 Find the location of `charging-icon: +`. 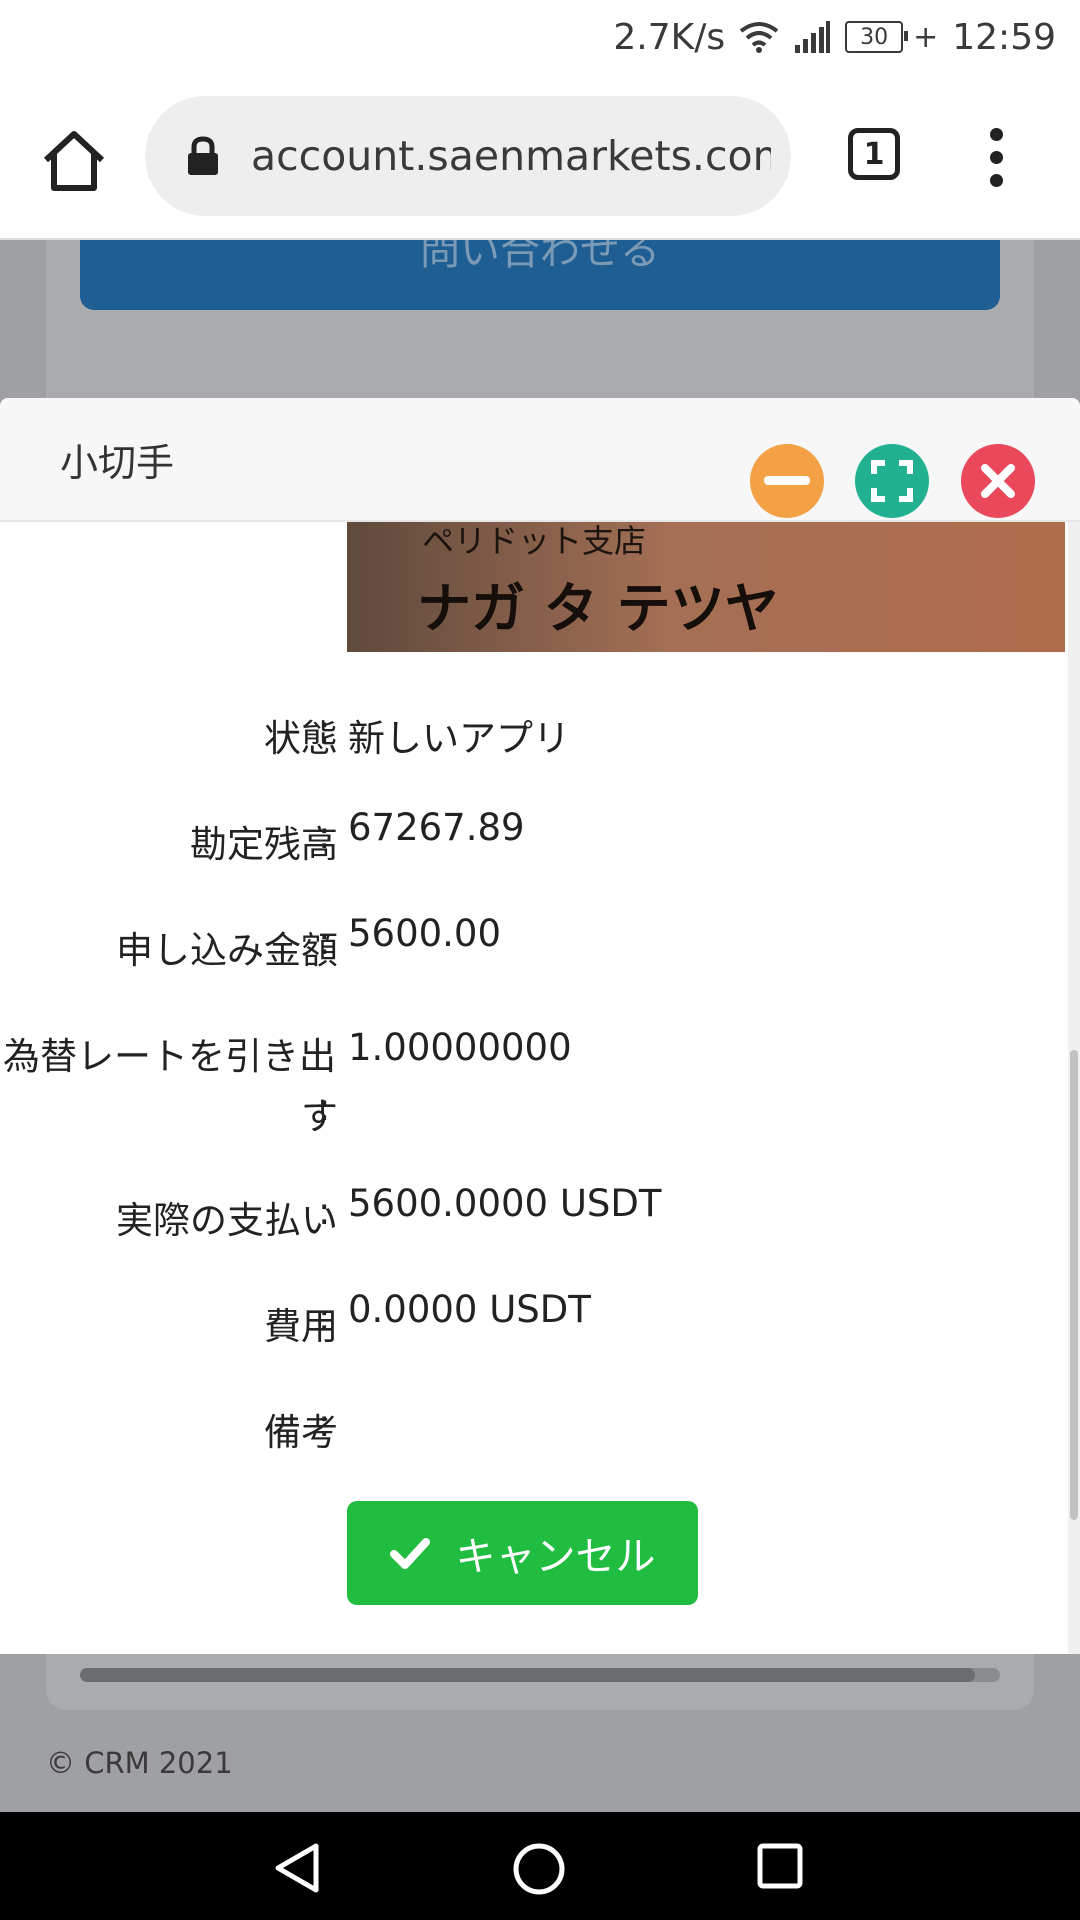

charging-icon: + is located at coordinates (926, 37).